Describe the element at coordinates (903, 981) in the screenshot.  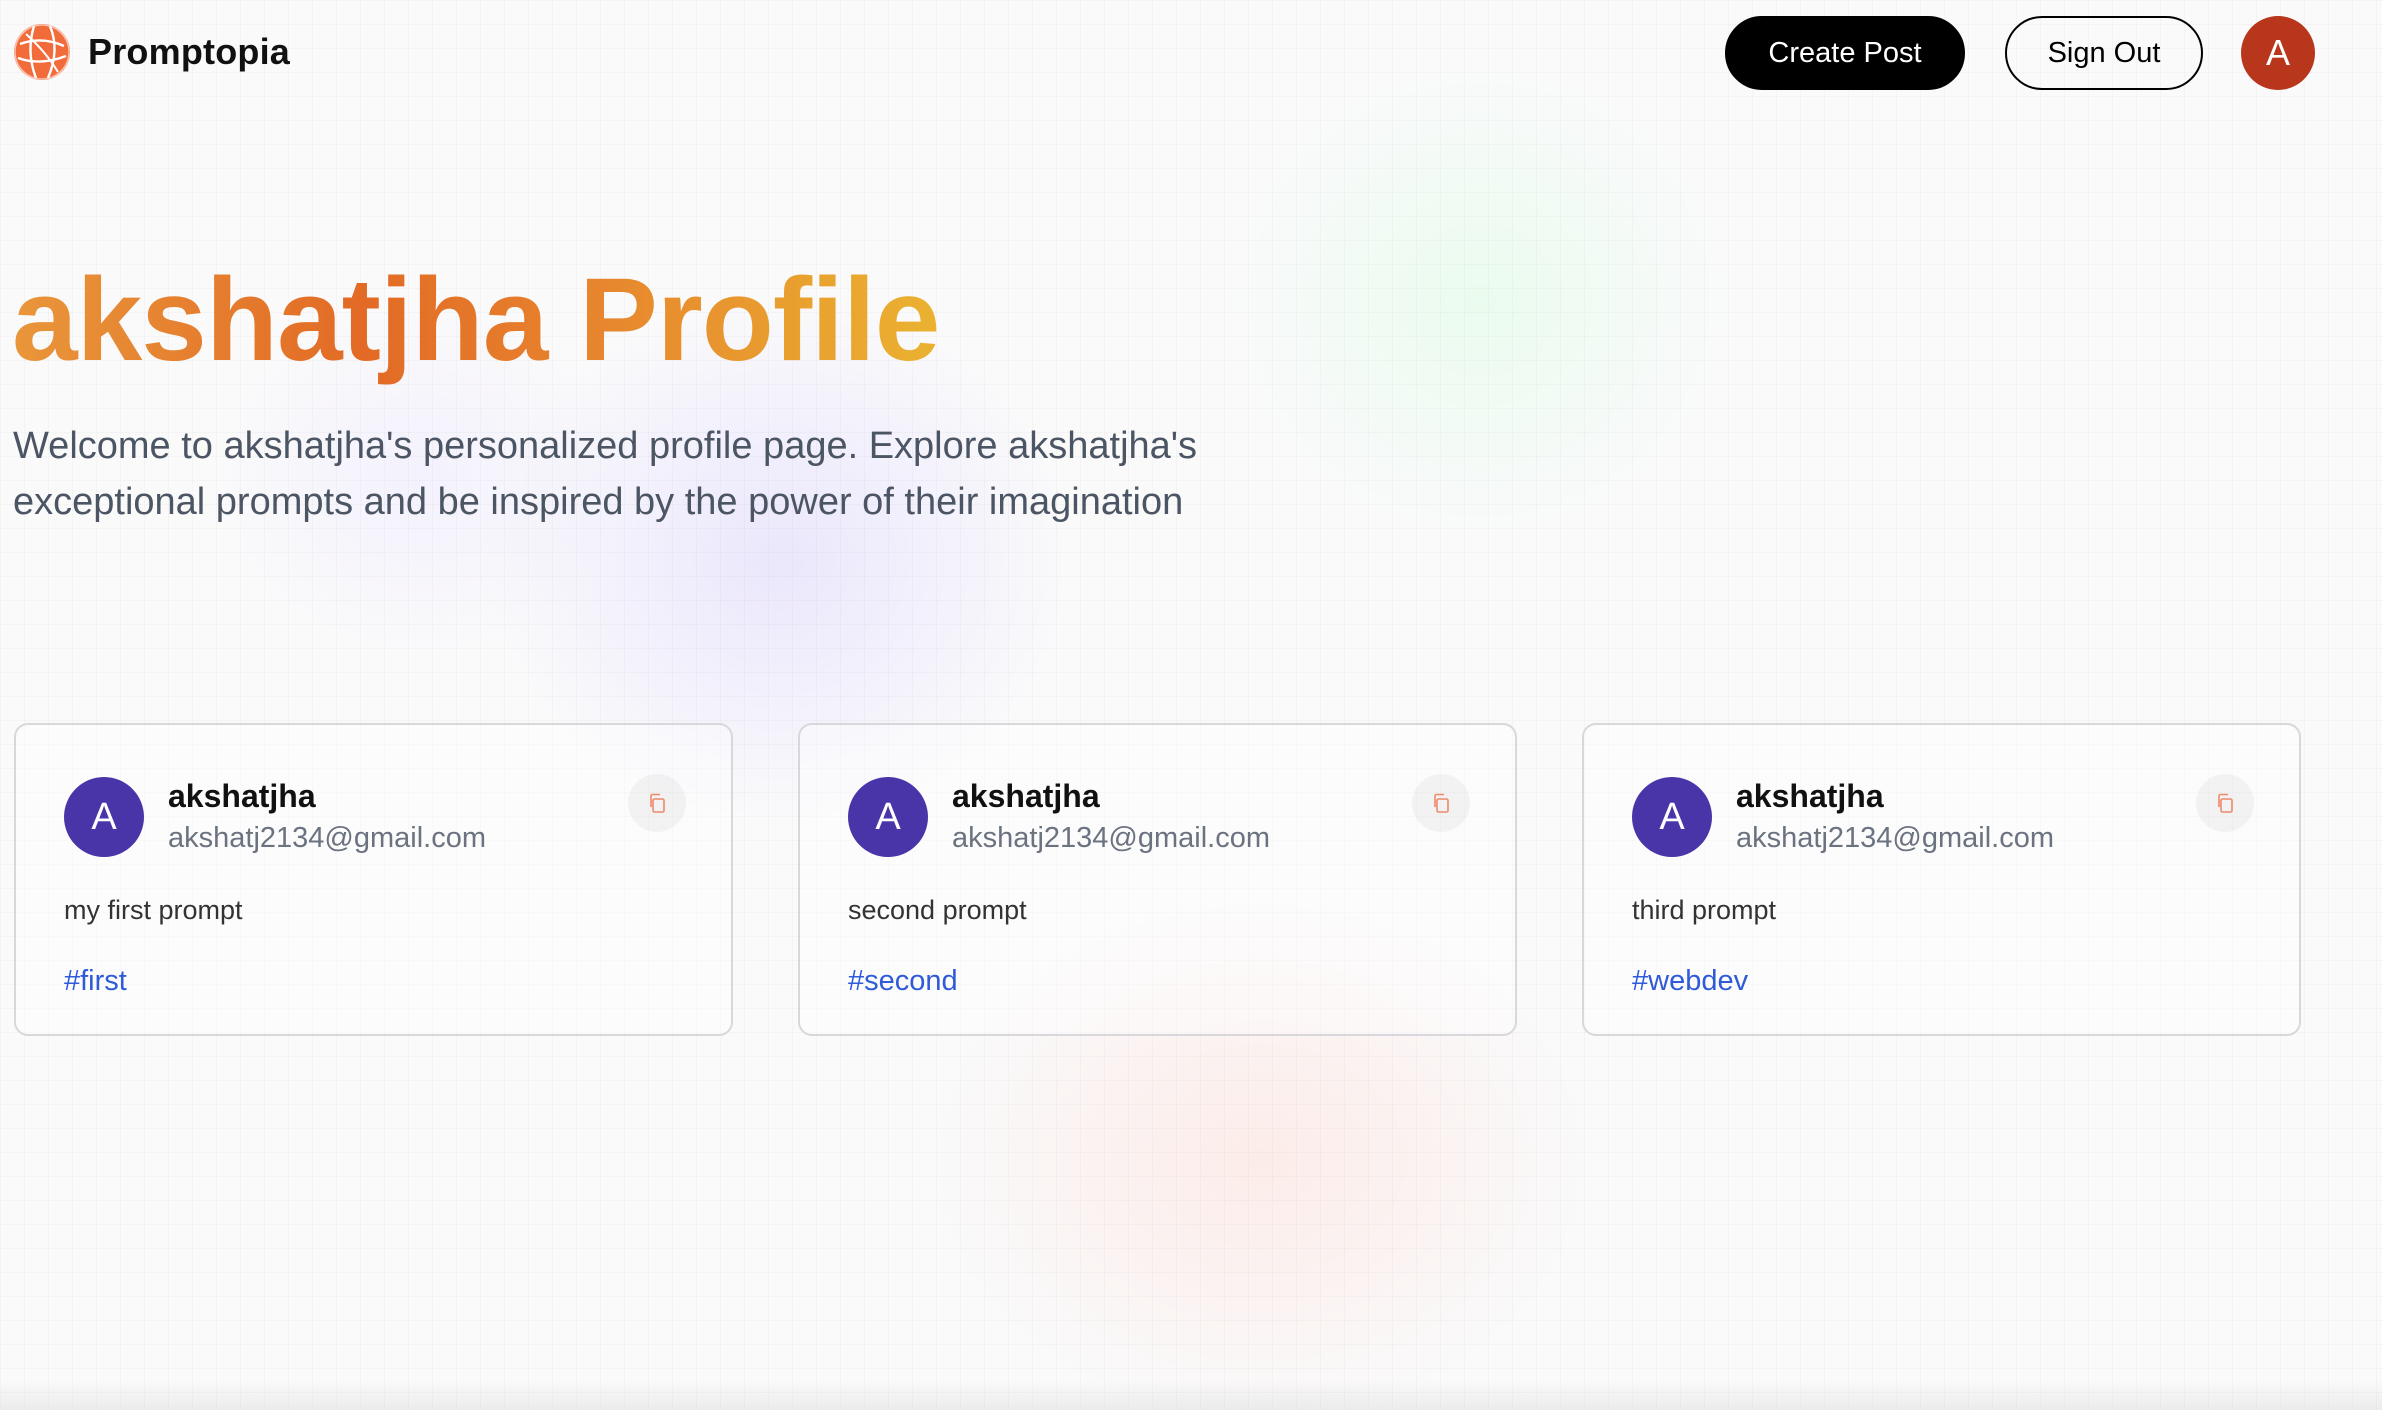
I see `card-tag: #second` at that location.